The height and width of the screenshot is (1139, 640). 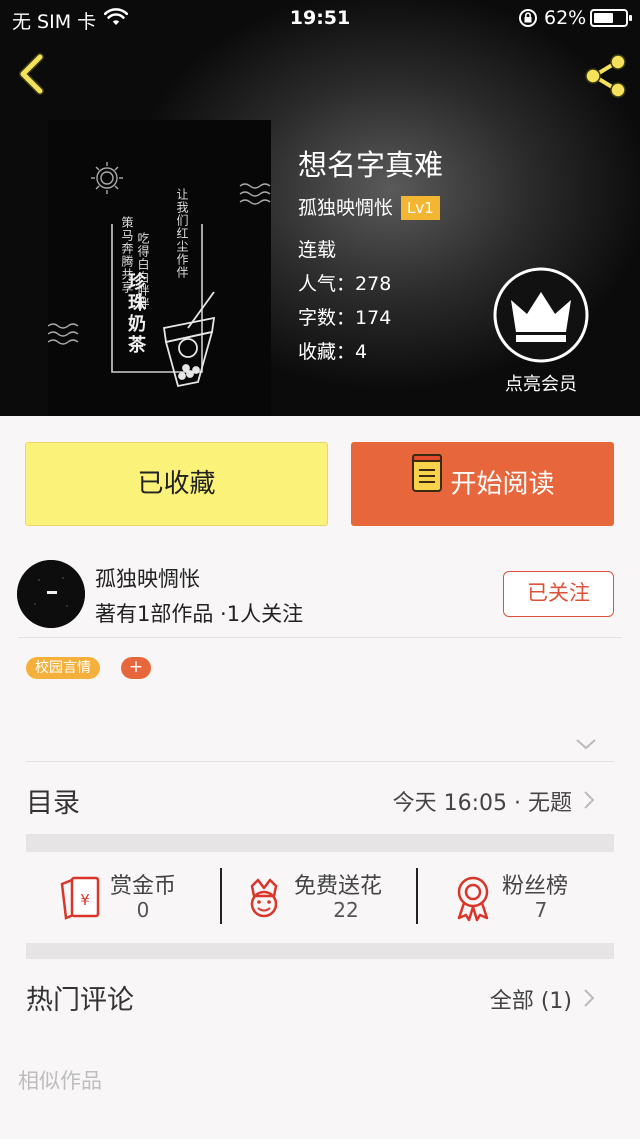 What do you see at coordinates (361, 352) in the screenshot?
I see `favorites-value: 4` at bounding box center [361, 352].